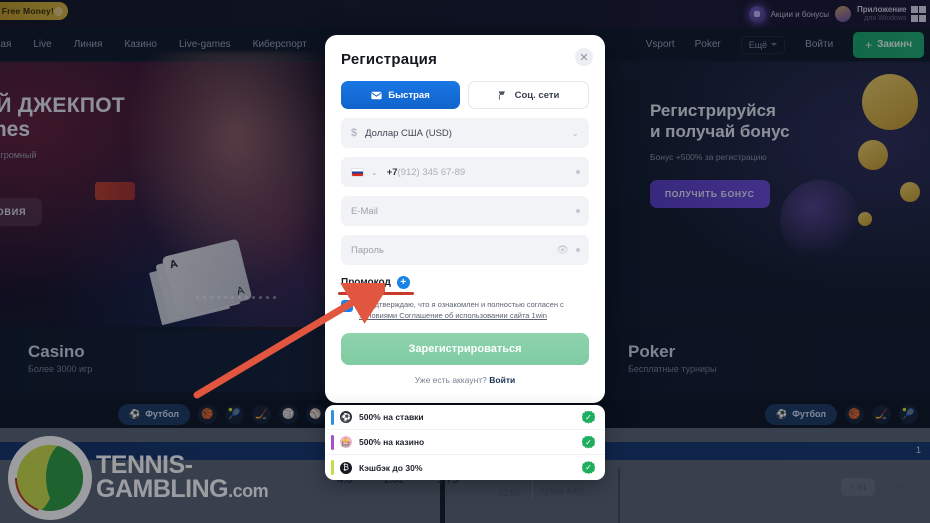 The image size is (930, 523). What do you see at coordinates (501, 95) in the screenshot?
I see `social-icon` at bounding box center [501, 95].